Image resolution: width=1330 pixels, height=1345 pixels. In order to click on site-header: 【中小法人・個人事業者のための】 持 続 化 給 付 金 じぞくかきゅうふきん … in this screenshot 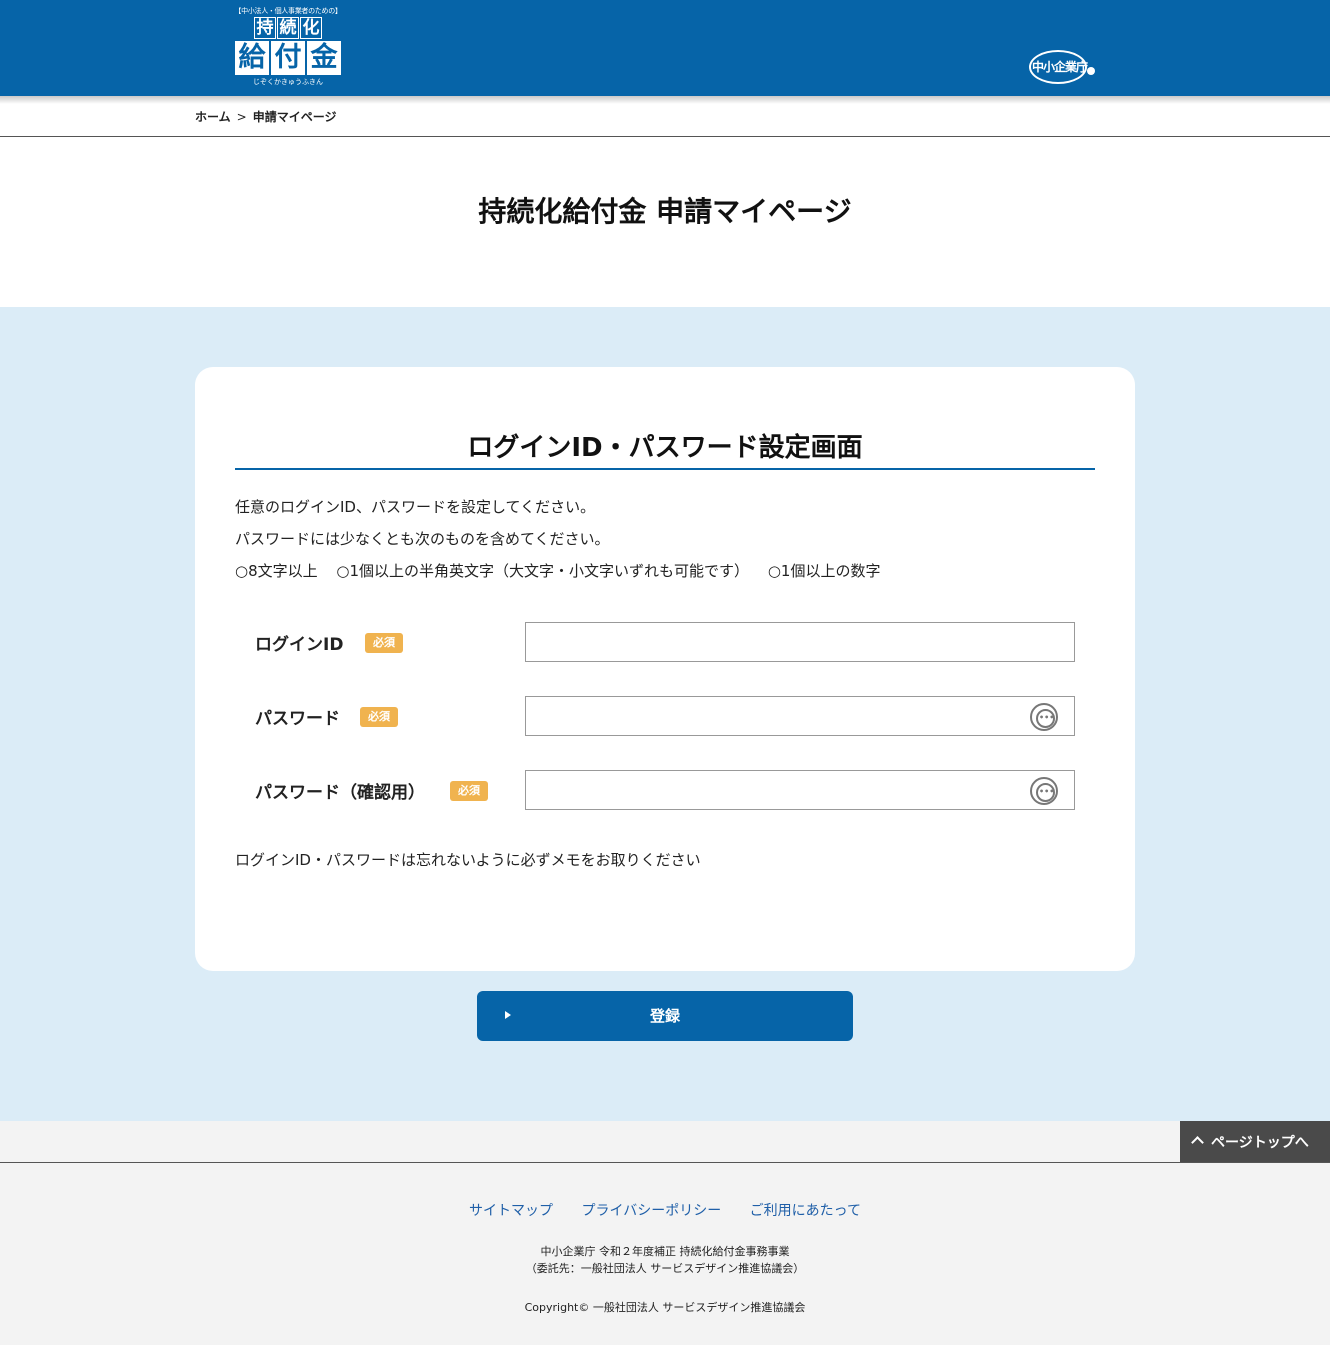, I will do `click(665, 48)`.